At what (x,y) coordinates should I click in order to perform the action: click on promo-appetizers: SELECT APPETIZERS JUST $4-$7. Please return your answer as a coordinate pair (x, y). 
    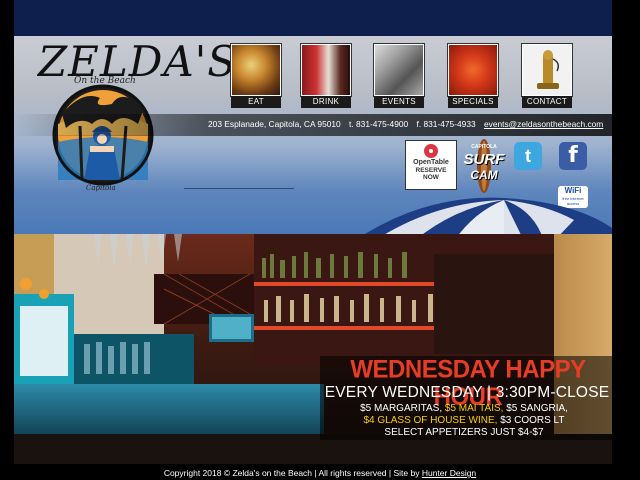
    Looking at the image, I should click on (464, 432).